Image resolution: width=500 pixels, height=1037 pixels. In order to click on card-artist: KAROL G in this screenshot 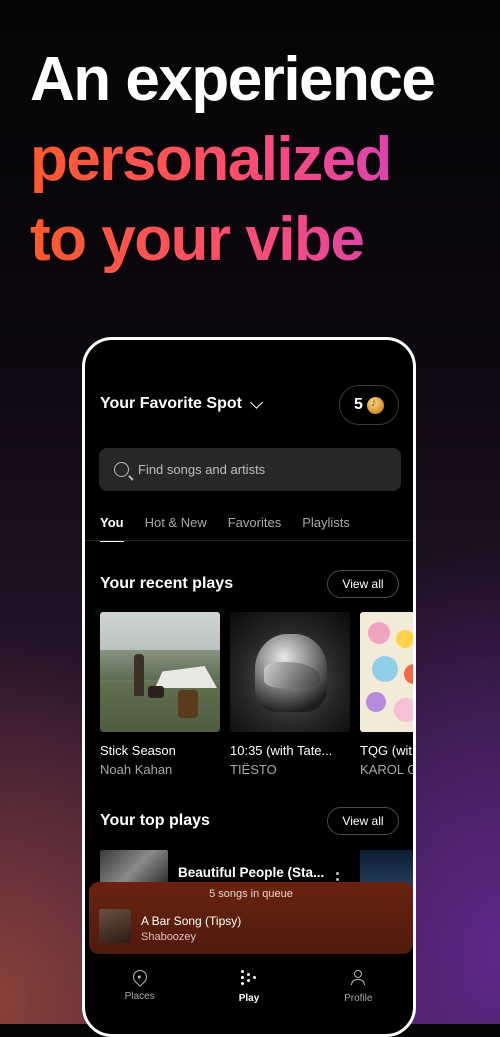, I will do `click(388, 769)`.